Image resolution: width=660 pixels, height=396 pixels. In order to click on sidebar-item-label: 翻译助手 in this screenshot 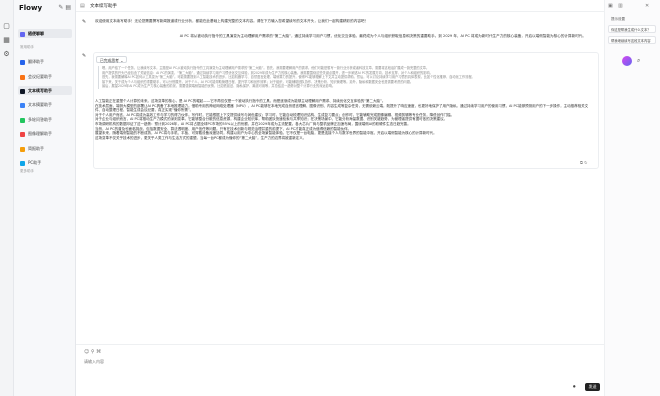, I will do `click(36, 61)`.